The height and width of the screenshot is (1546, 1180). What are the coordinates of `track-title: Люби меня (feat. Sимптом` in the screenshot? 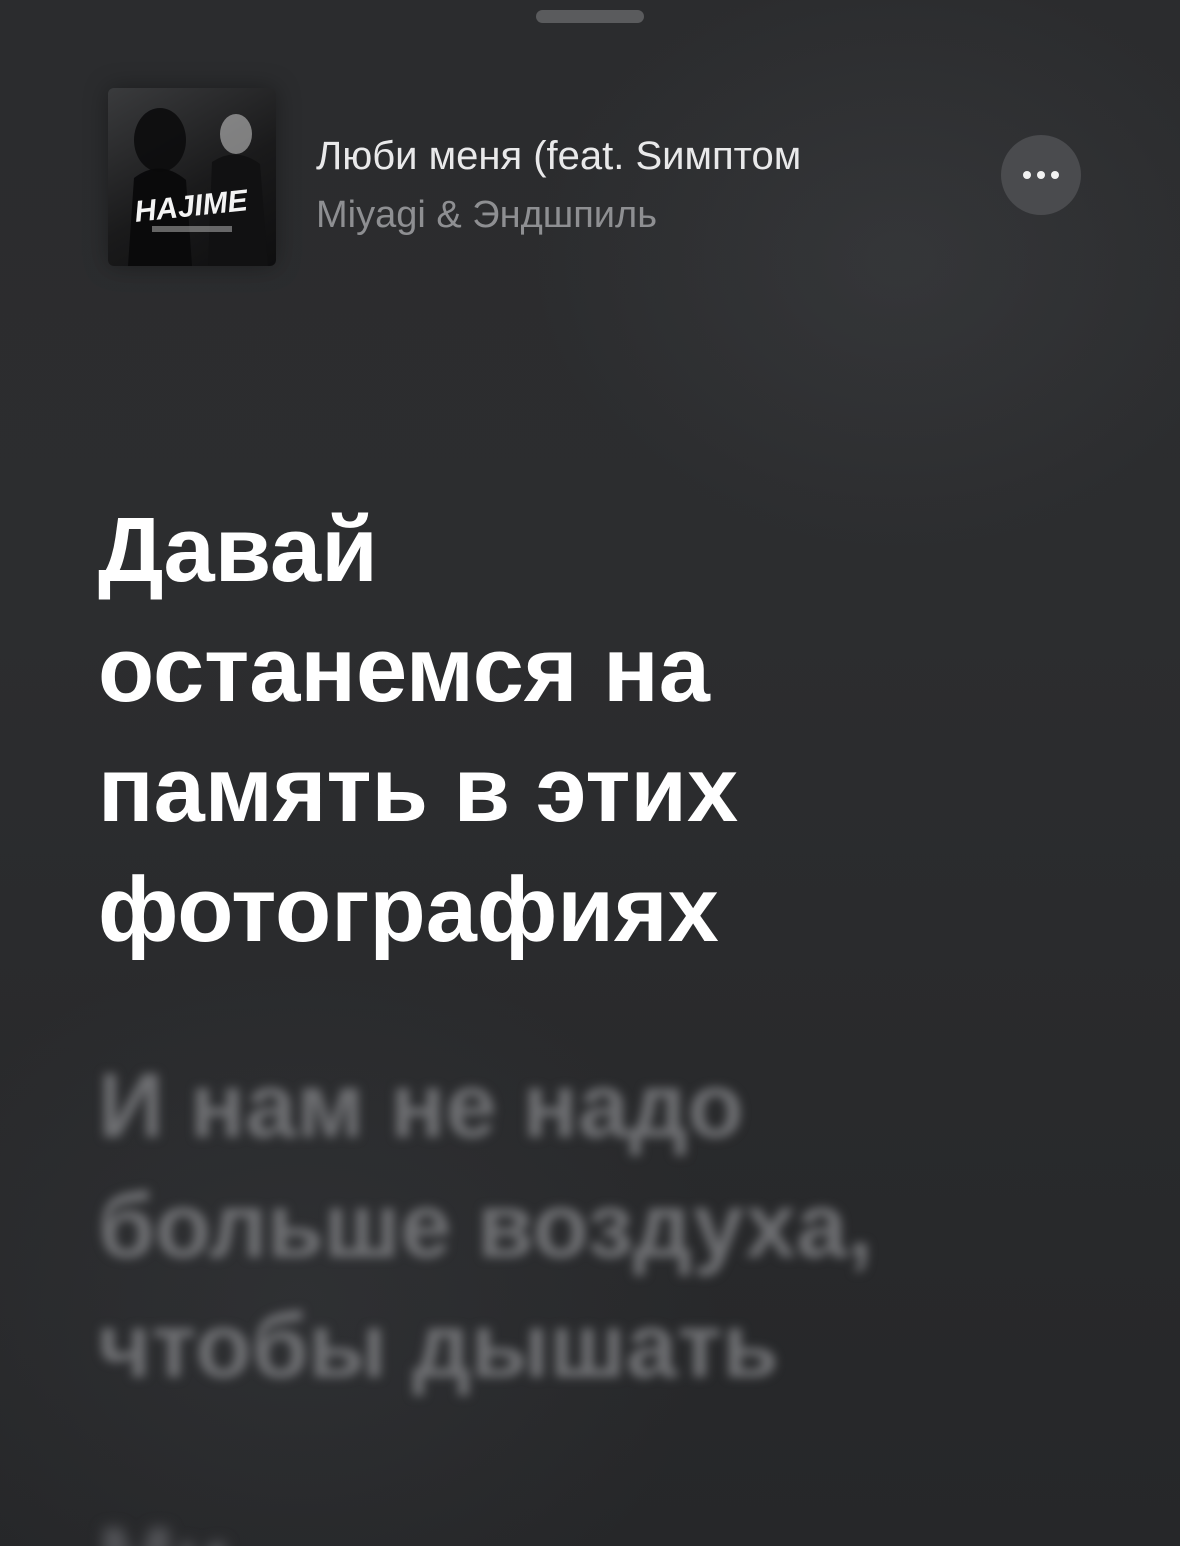 It's located at (626, 156).